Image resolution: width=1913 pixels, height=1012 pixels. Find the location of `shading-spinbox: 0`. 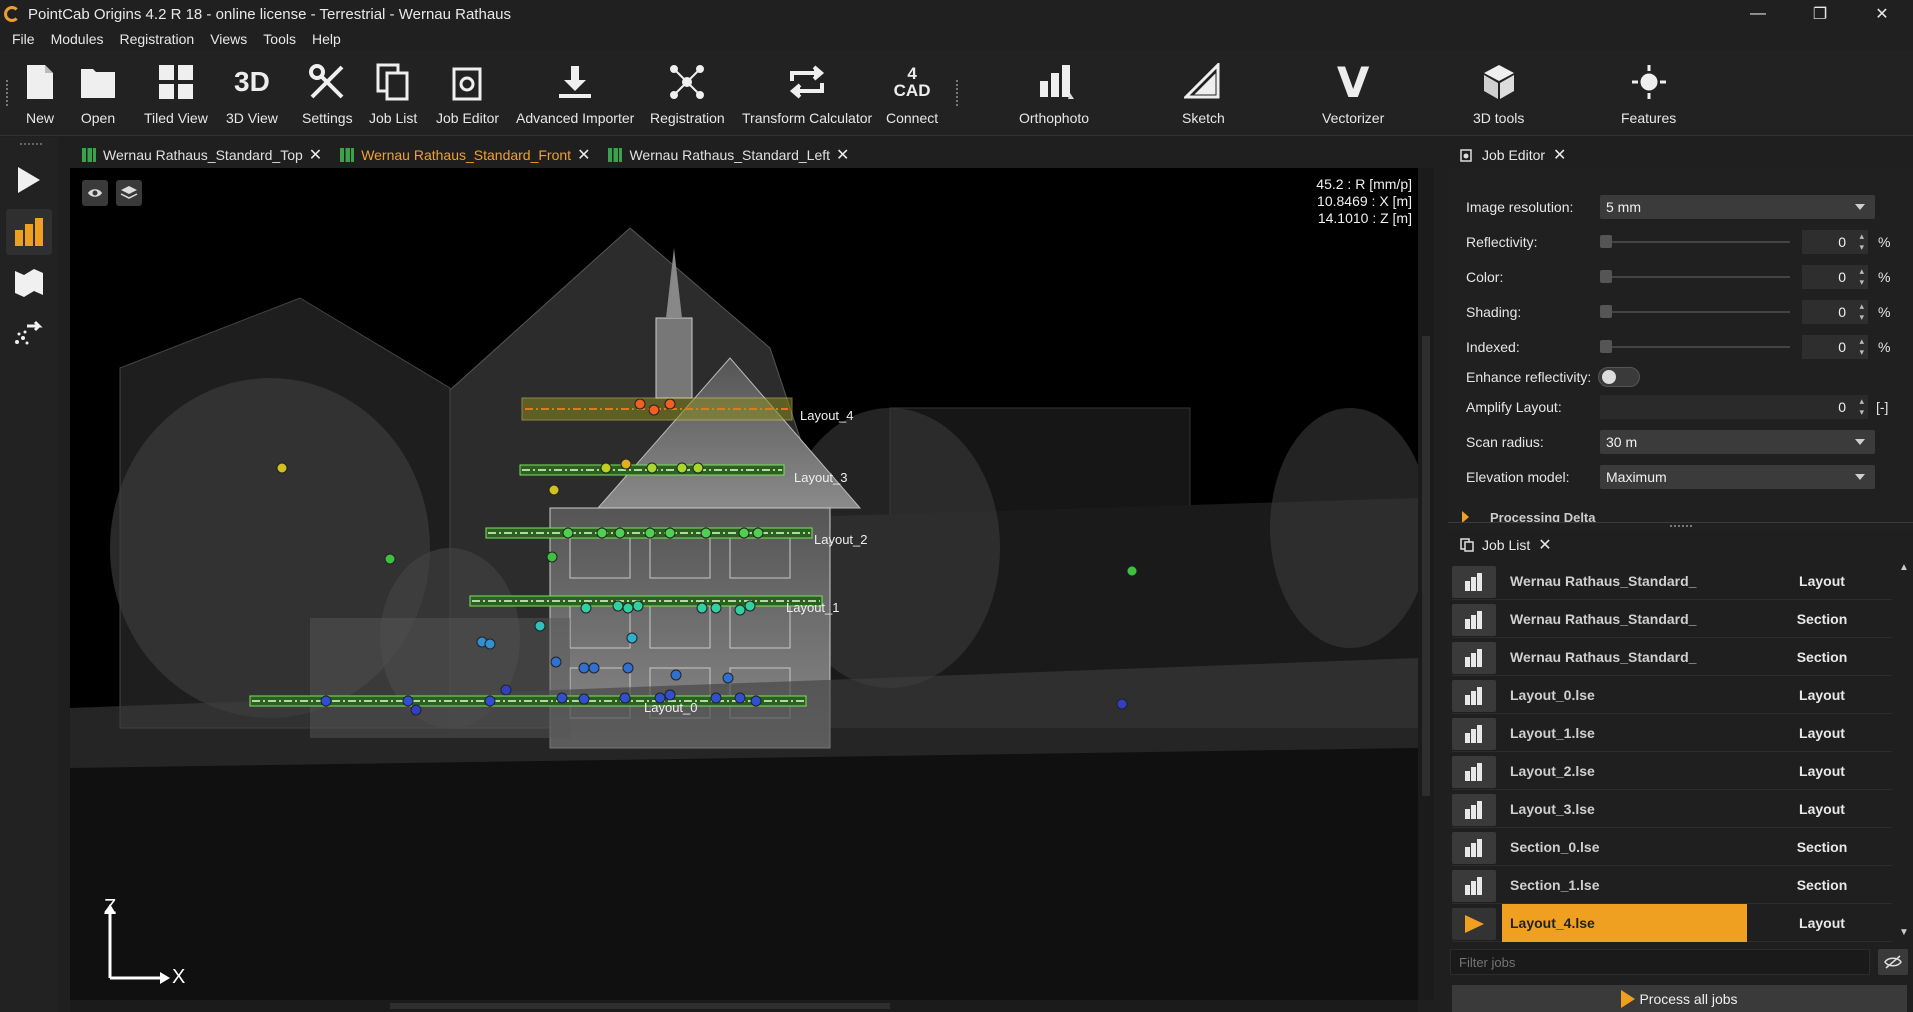

shading-spinbox: 0 is located at coordinates (1835, 312).